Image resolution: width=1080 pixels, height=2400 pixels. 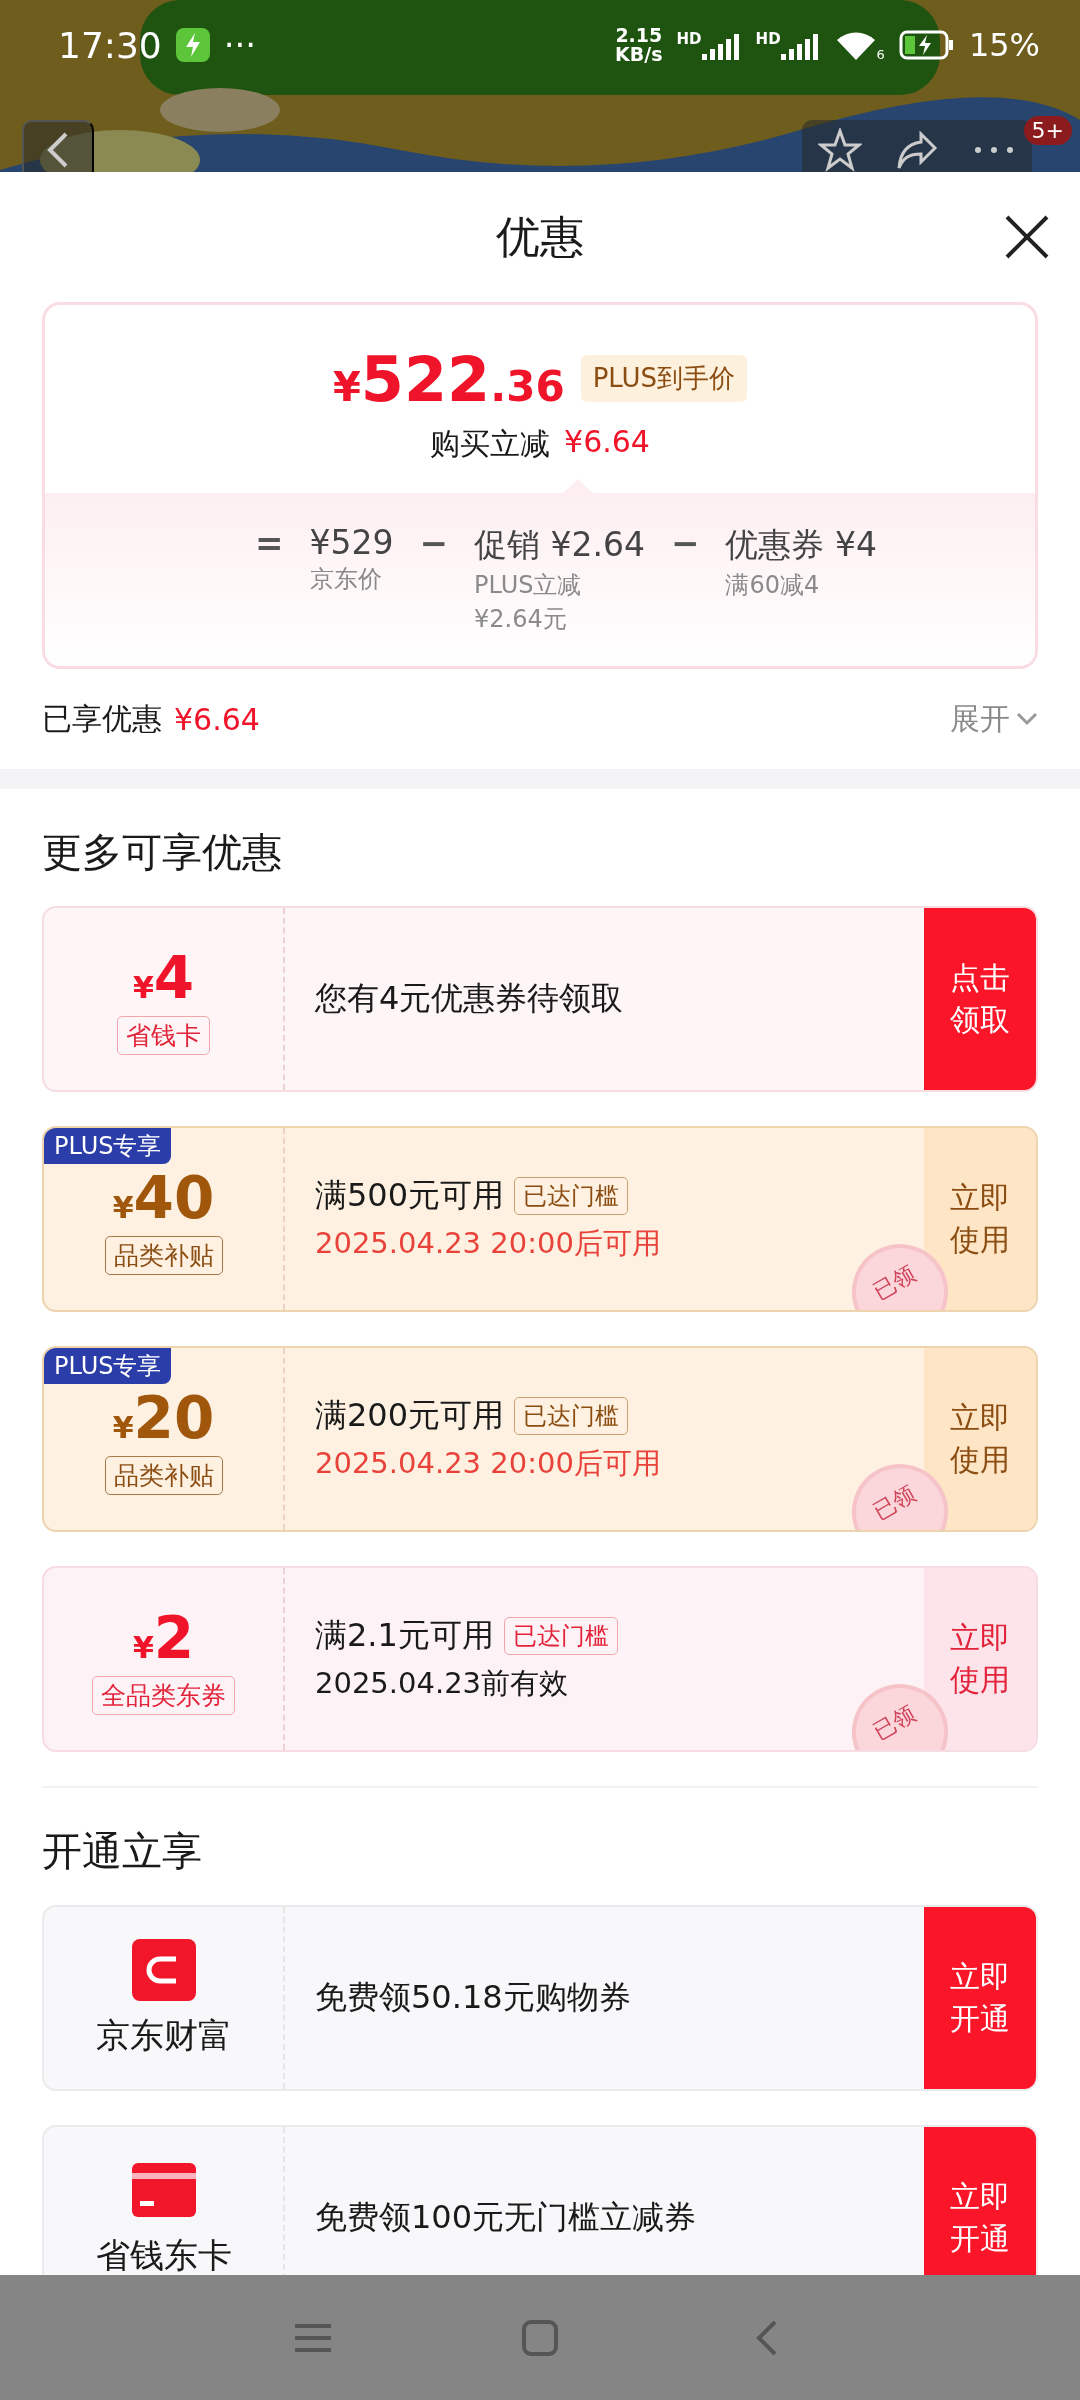 What do you see at coordinates (162, 852) in the screenshot?
I see `section-title: 更多可享优惠` at bounding box center [162, 852].